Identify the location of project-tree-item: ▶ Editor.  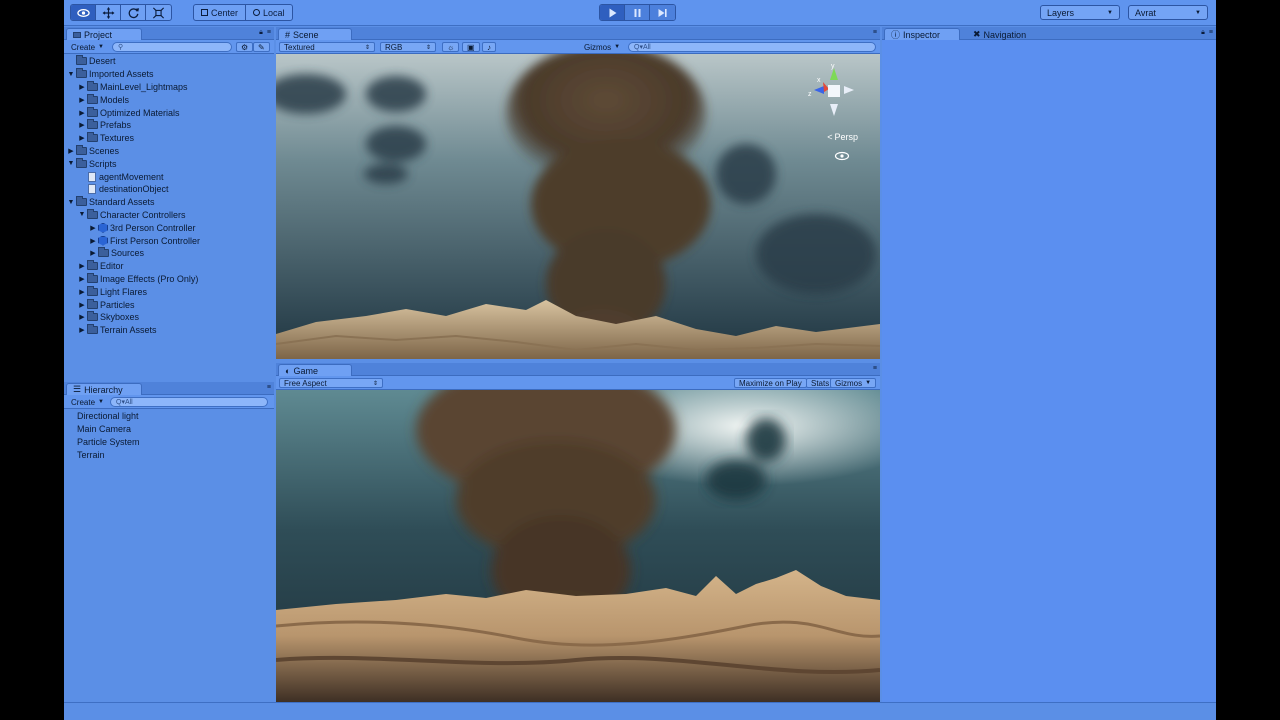
(169, 266).